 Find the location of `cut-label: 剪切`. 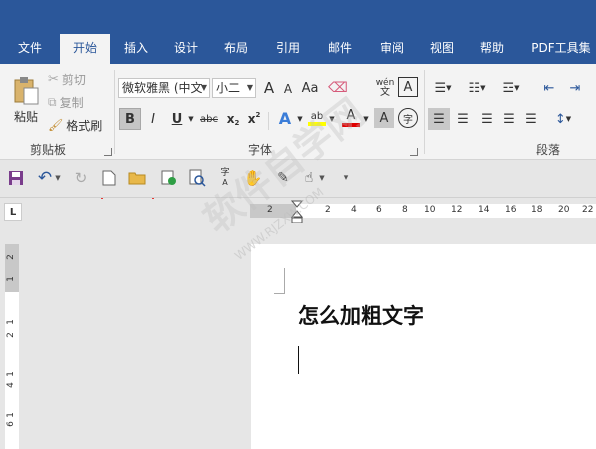

cut-label: 剪切 is located at coordinates (73, 79).